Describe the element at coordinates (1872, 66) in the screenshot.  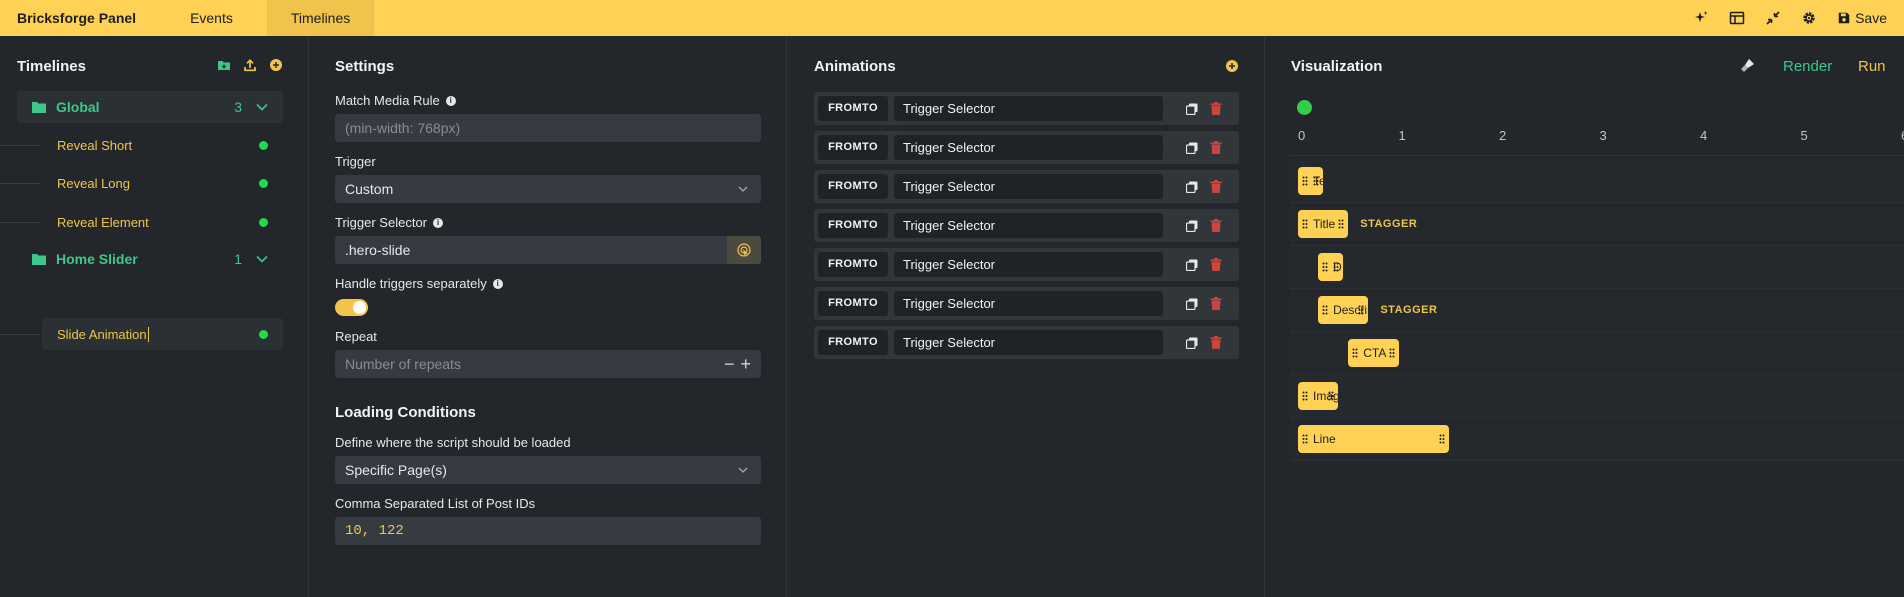
I see `run-button: Run` at that location.